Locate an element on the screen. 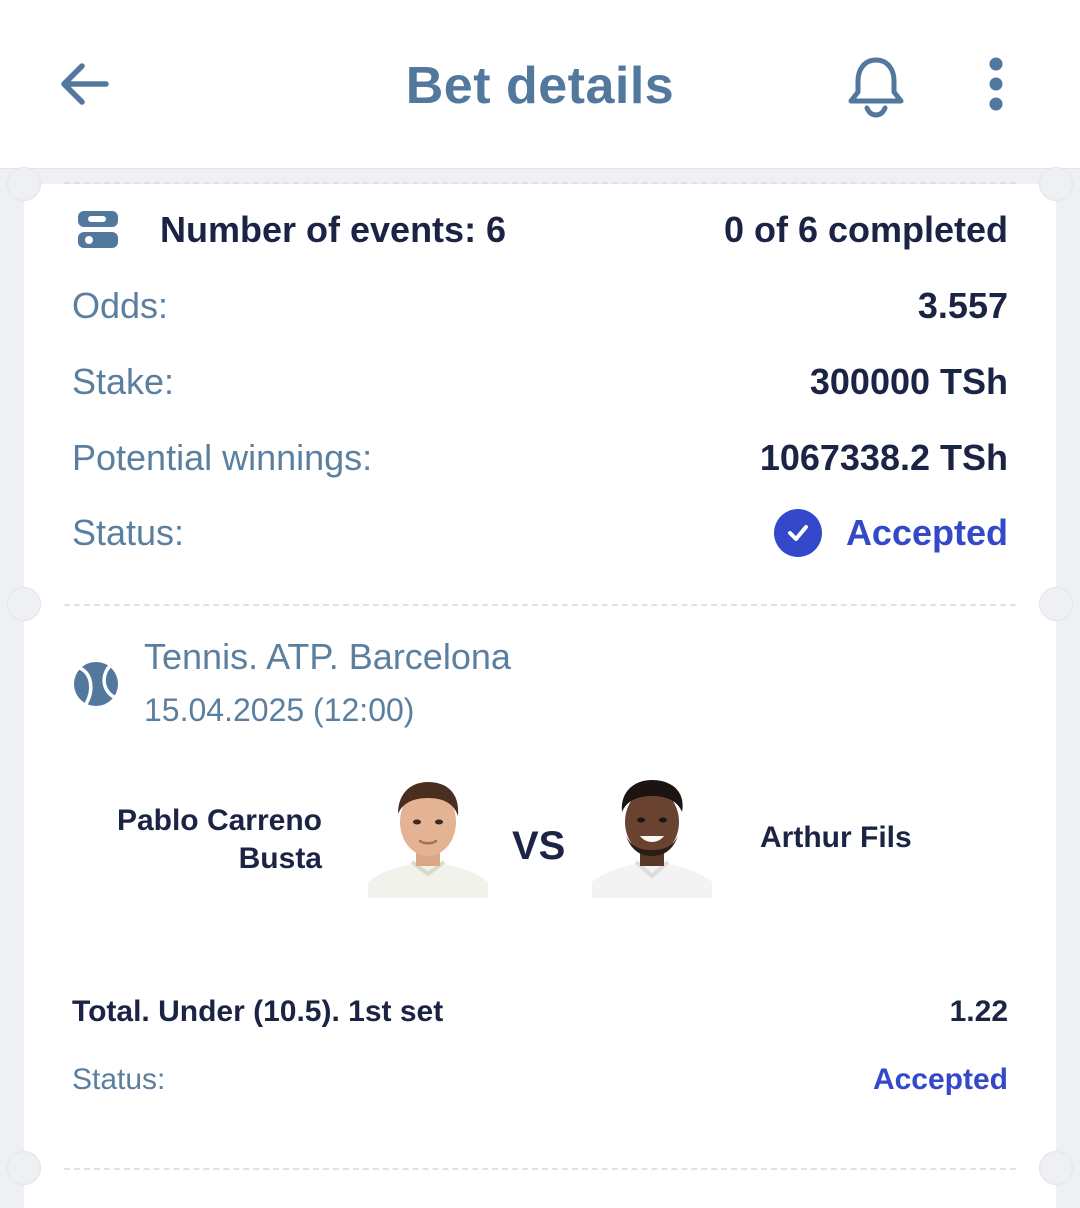 Image resolution: width=1080 pixels, height=1208 pixels. odds-value: 3.557 is located at coordinates (962, 305).